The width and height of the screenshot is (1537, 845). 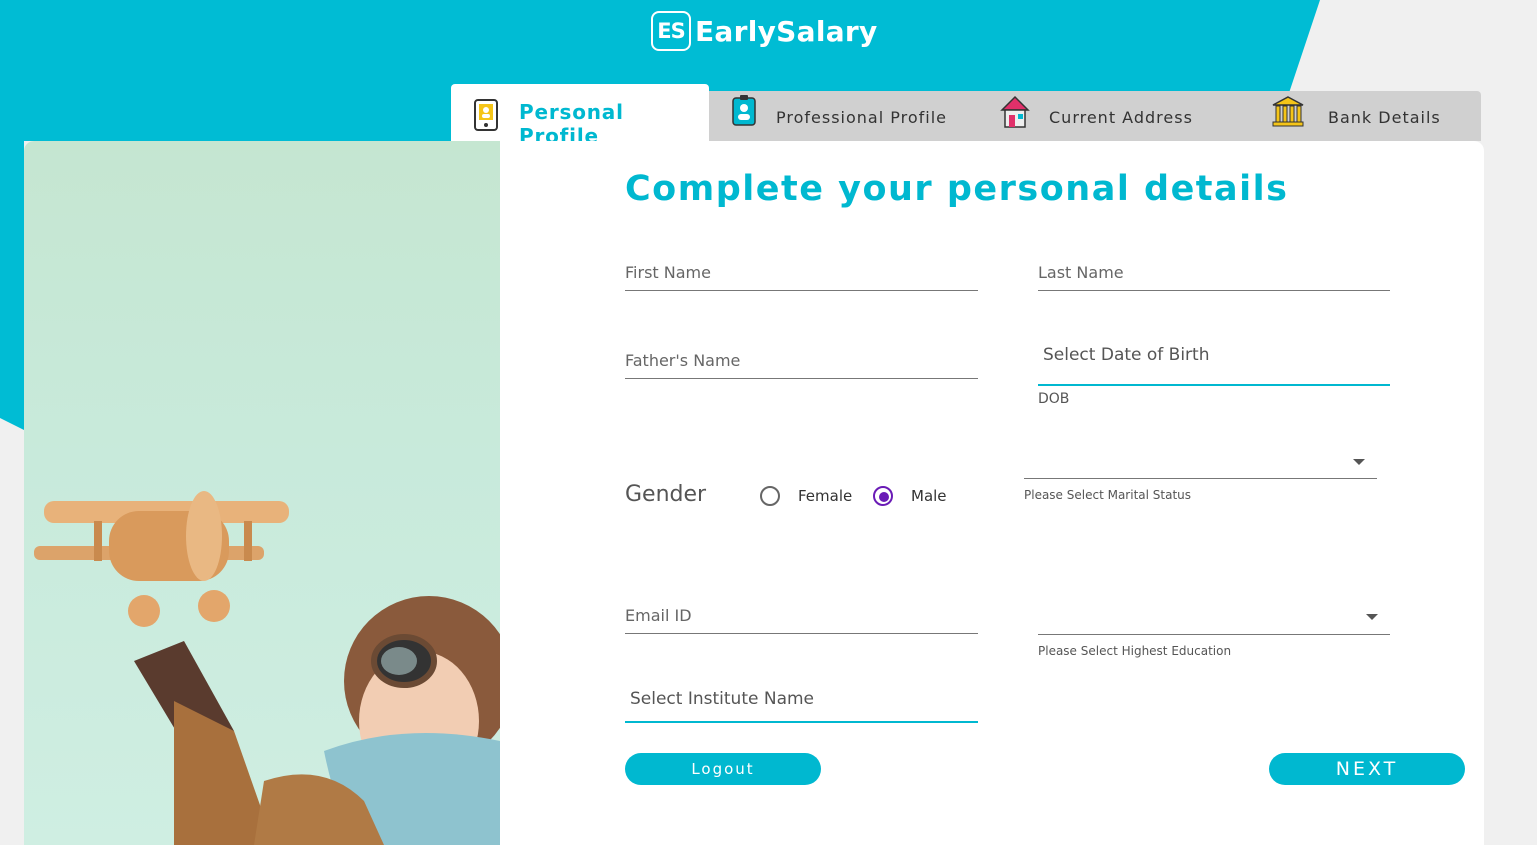 What do you see at coordinates (1200, 460) in the screenshot?
I see `marital-status-select` at bounding box center [1200, 460].